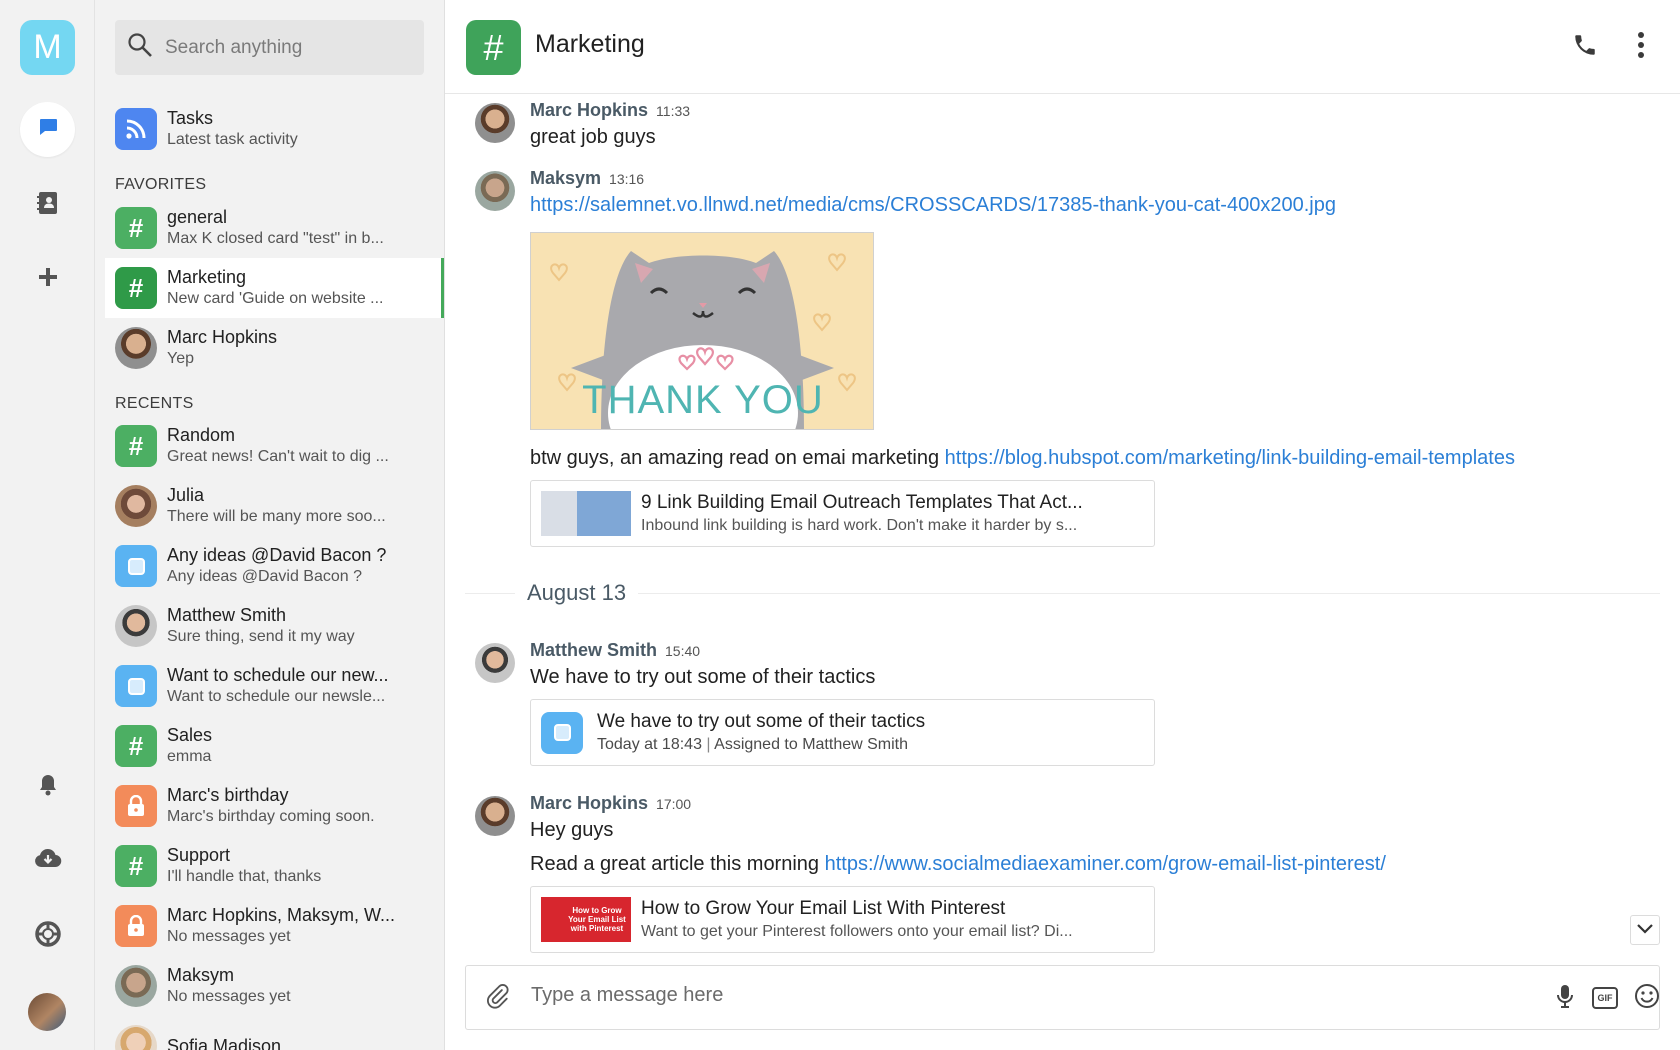  I want to click on date-label: August 13, so click(577, 593).